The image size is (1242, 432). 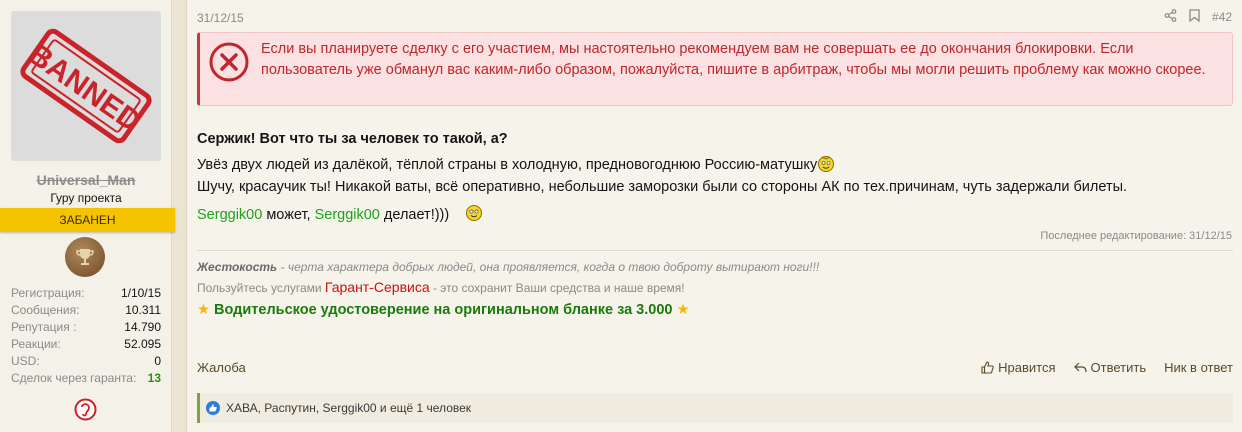 I want to click on signature-divider, so click(x=715, y=250).